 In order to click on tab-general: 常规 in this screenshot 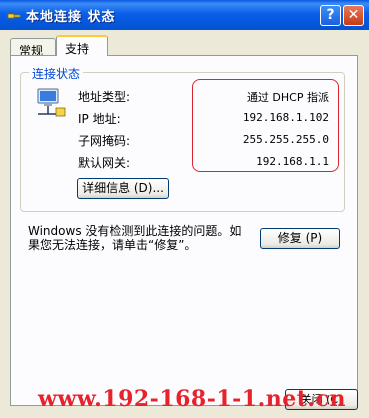, I will do `click(33, 48)`.